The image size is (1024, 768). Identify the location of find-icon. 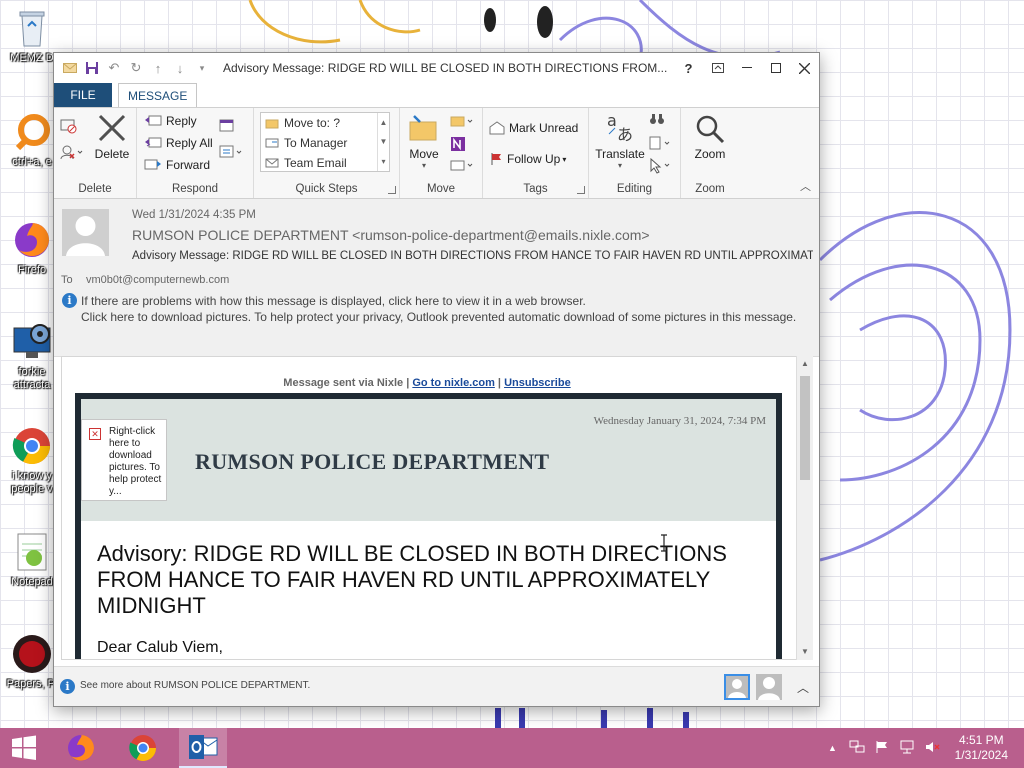
(657, 120).